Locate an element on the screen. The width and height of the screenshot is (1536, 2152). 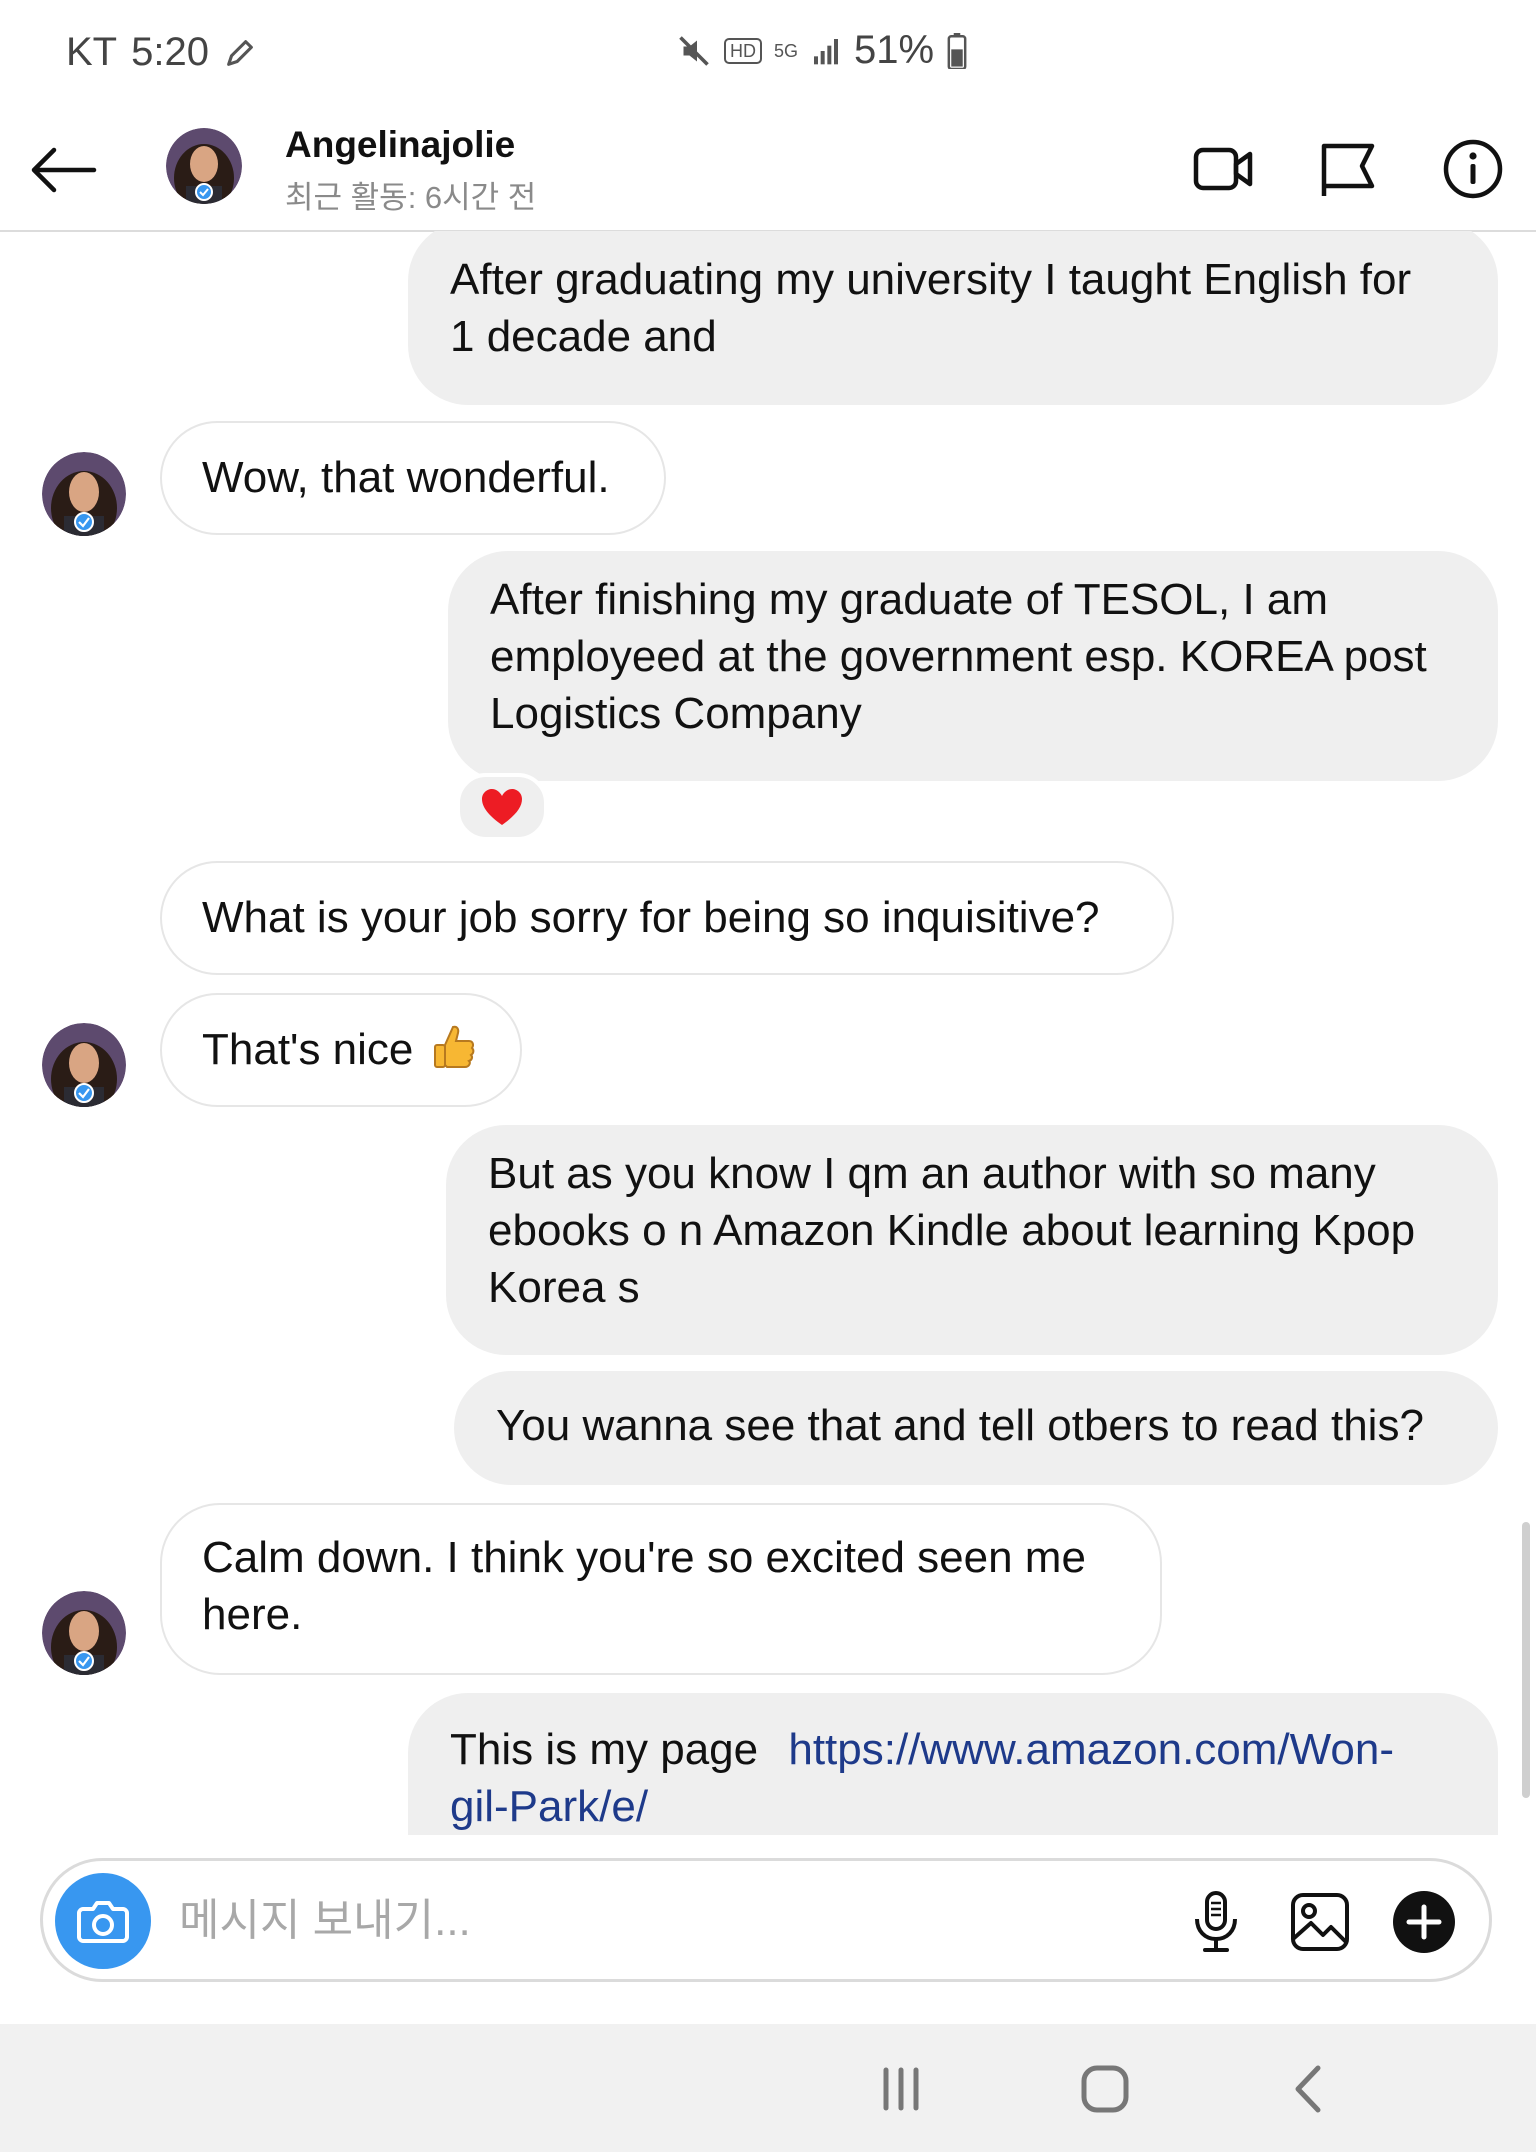
flag-icon is located at coordinates (1347, 169).